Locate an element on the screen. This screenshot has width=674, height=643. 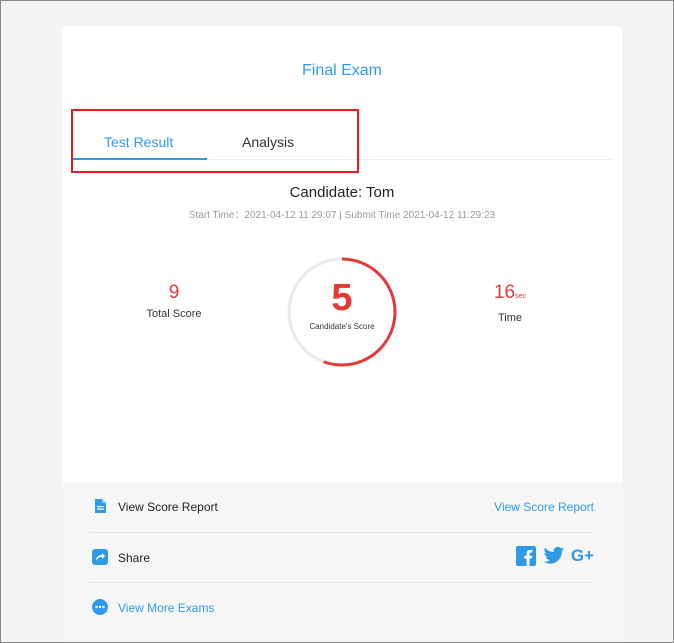
total-score-stat: 9 Total Score is located at coordinates (174, 301).